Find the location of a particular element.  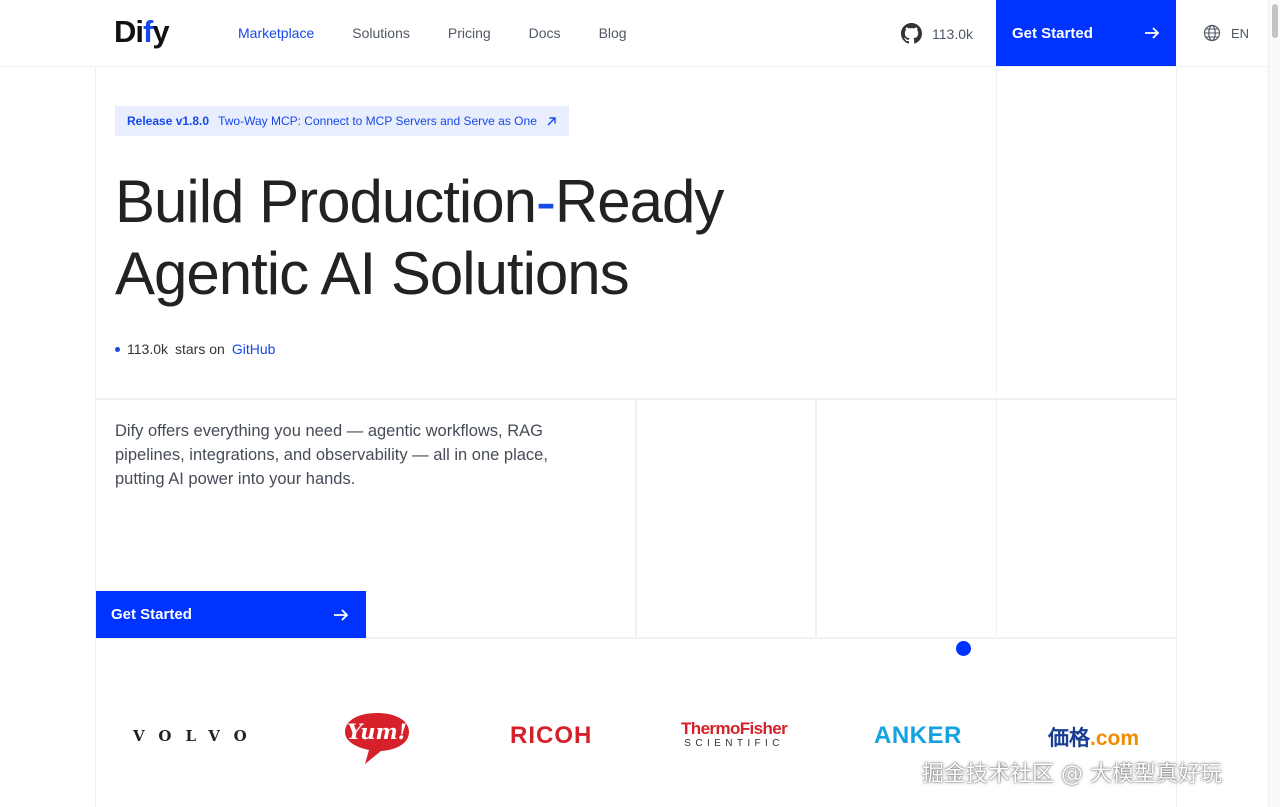

stars-text: stars on is located at coordinates (200, 349).